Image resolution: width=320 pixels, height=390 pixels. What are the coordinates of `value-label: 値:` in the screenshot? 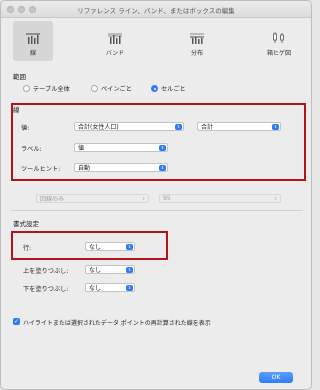 It's located at (25, 128).